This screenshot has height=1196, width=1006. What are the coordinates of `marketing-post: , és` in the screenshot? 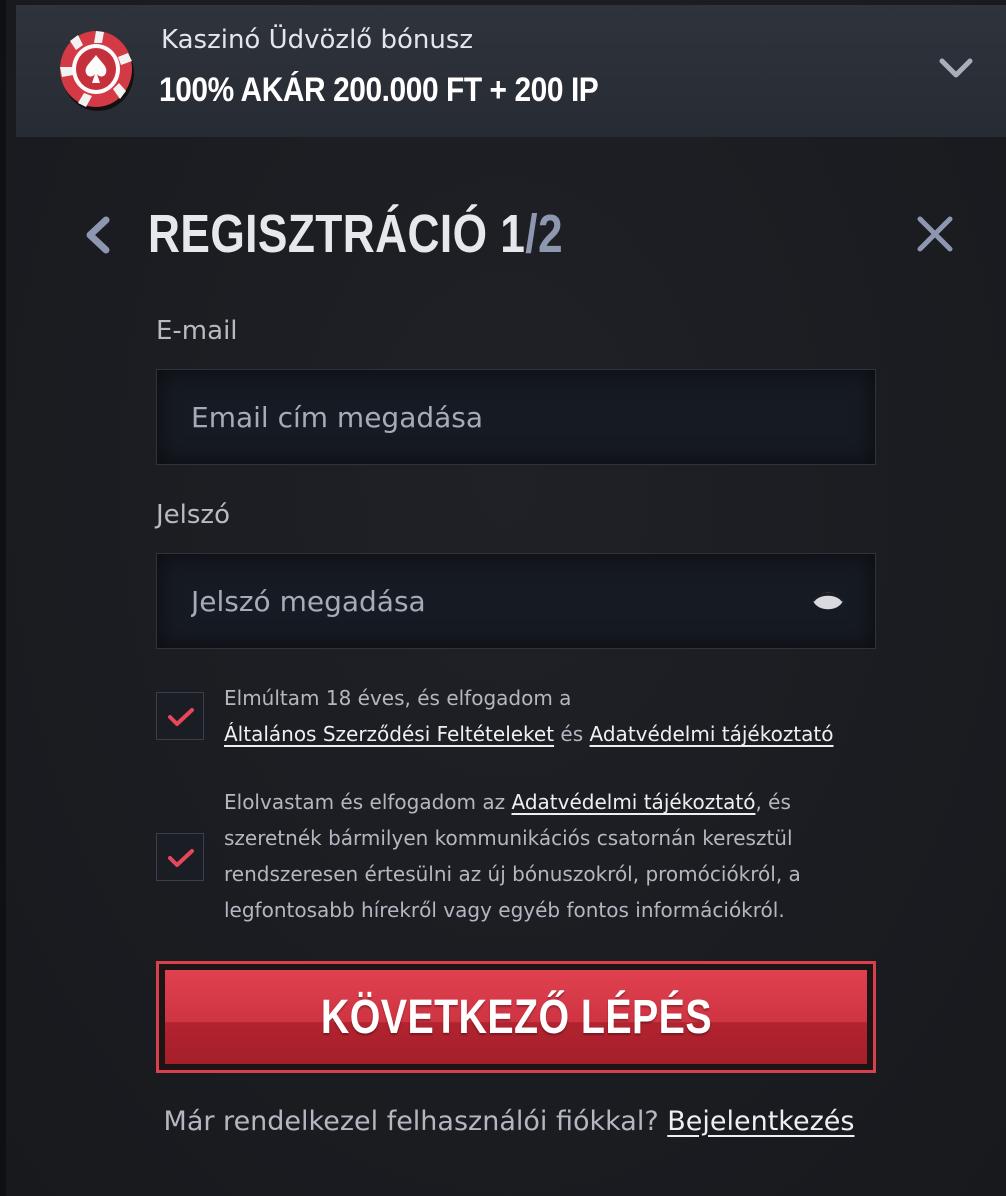 It's located at (773, 802).